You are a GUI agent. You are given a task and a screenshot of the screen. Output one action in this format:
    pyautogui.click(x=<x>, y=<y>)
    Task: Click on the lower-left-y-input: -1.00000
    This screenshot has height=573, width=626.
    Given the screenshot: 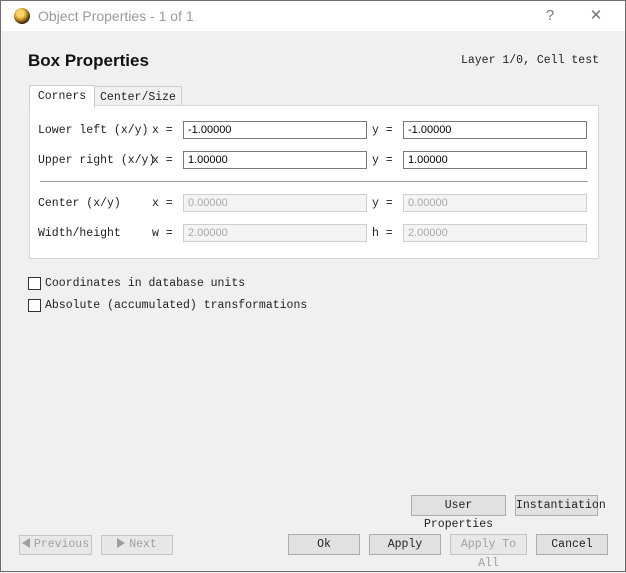 What is the action you would take?
    pyautogui.click(x=495, y=130)
    